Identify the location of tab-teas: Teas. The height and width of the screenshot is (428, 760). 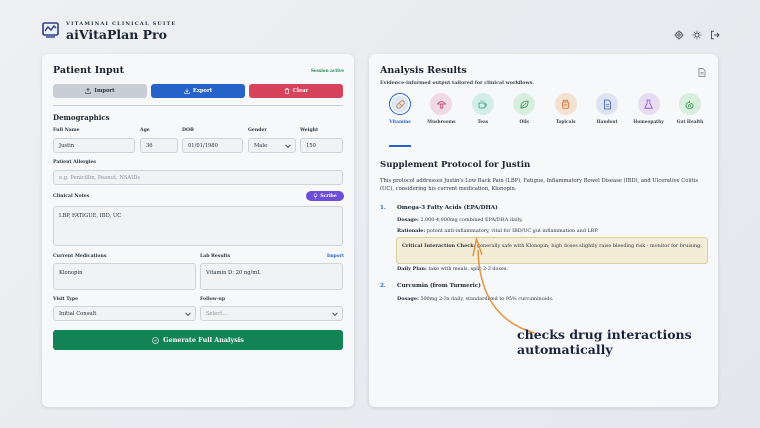
(483, 109).